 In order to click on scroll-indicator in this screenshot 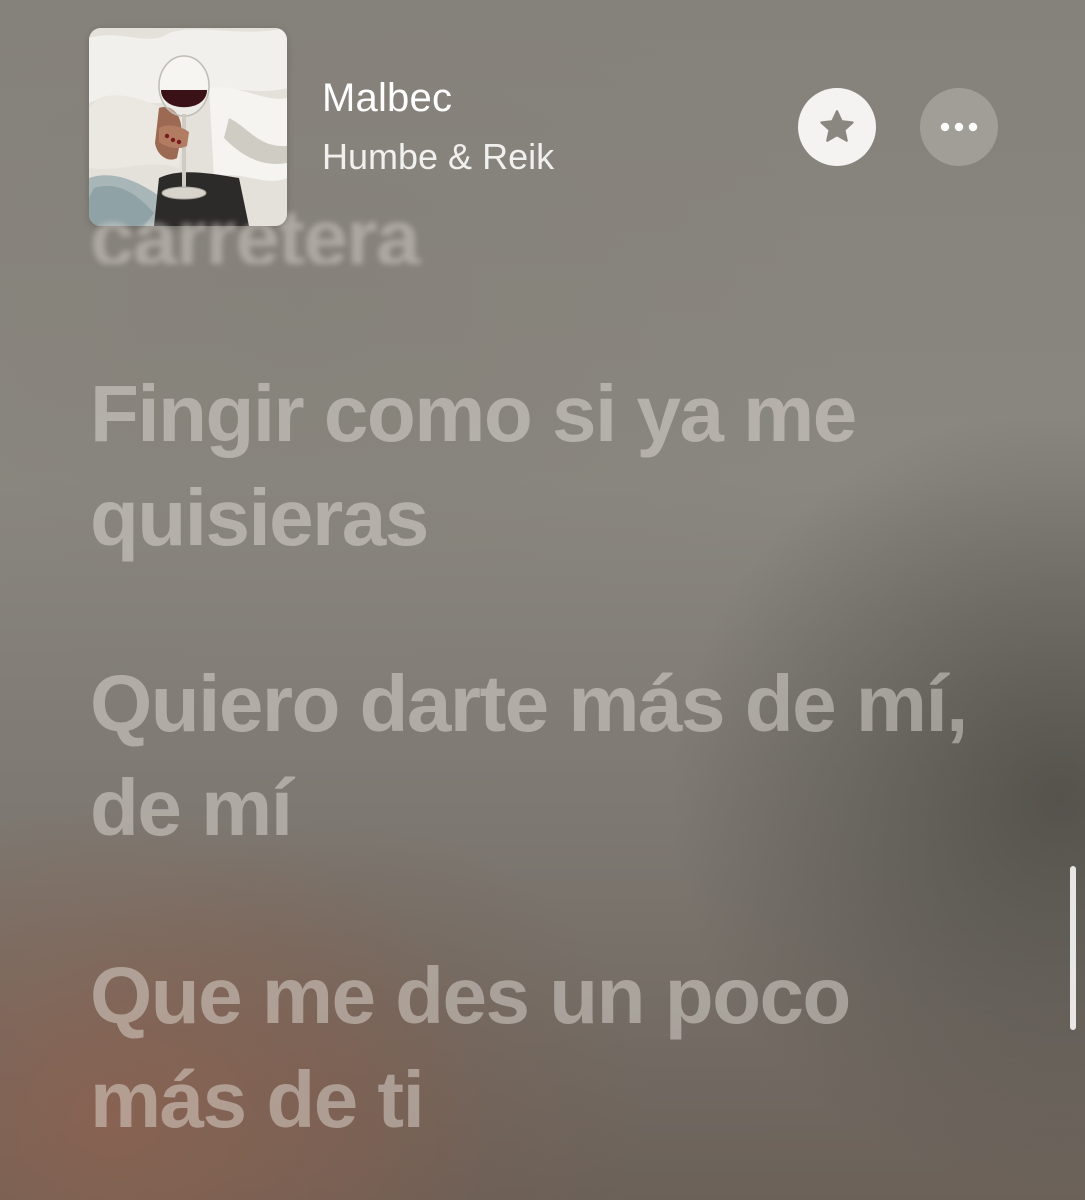, I will do `click(1073, 948)`.